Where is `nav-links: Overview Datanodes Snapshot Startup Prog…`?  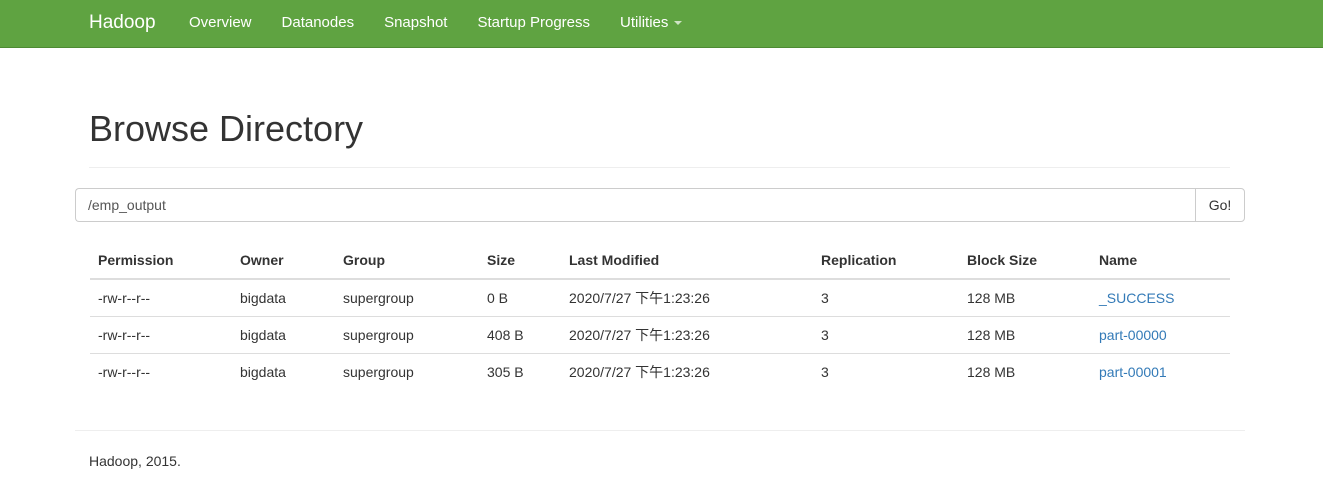
nav-links: Overview Datanodes Snapshot Startup Prog… is located at coordinates (450, 22).